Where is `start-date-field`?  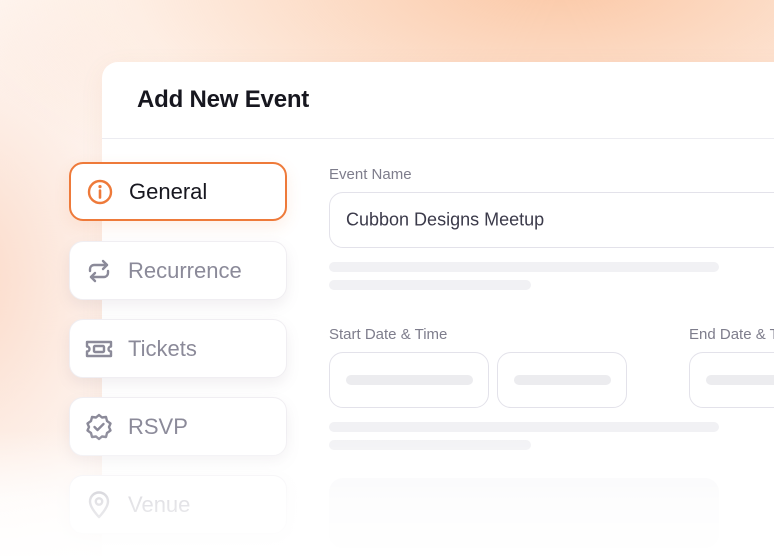
start-date-field is located at coordinates (409, 380).